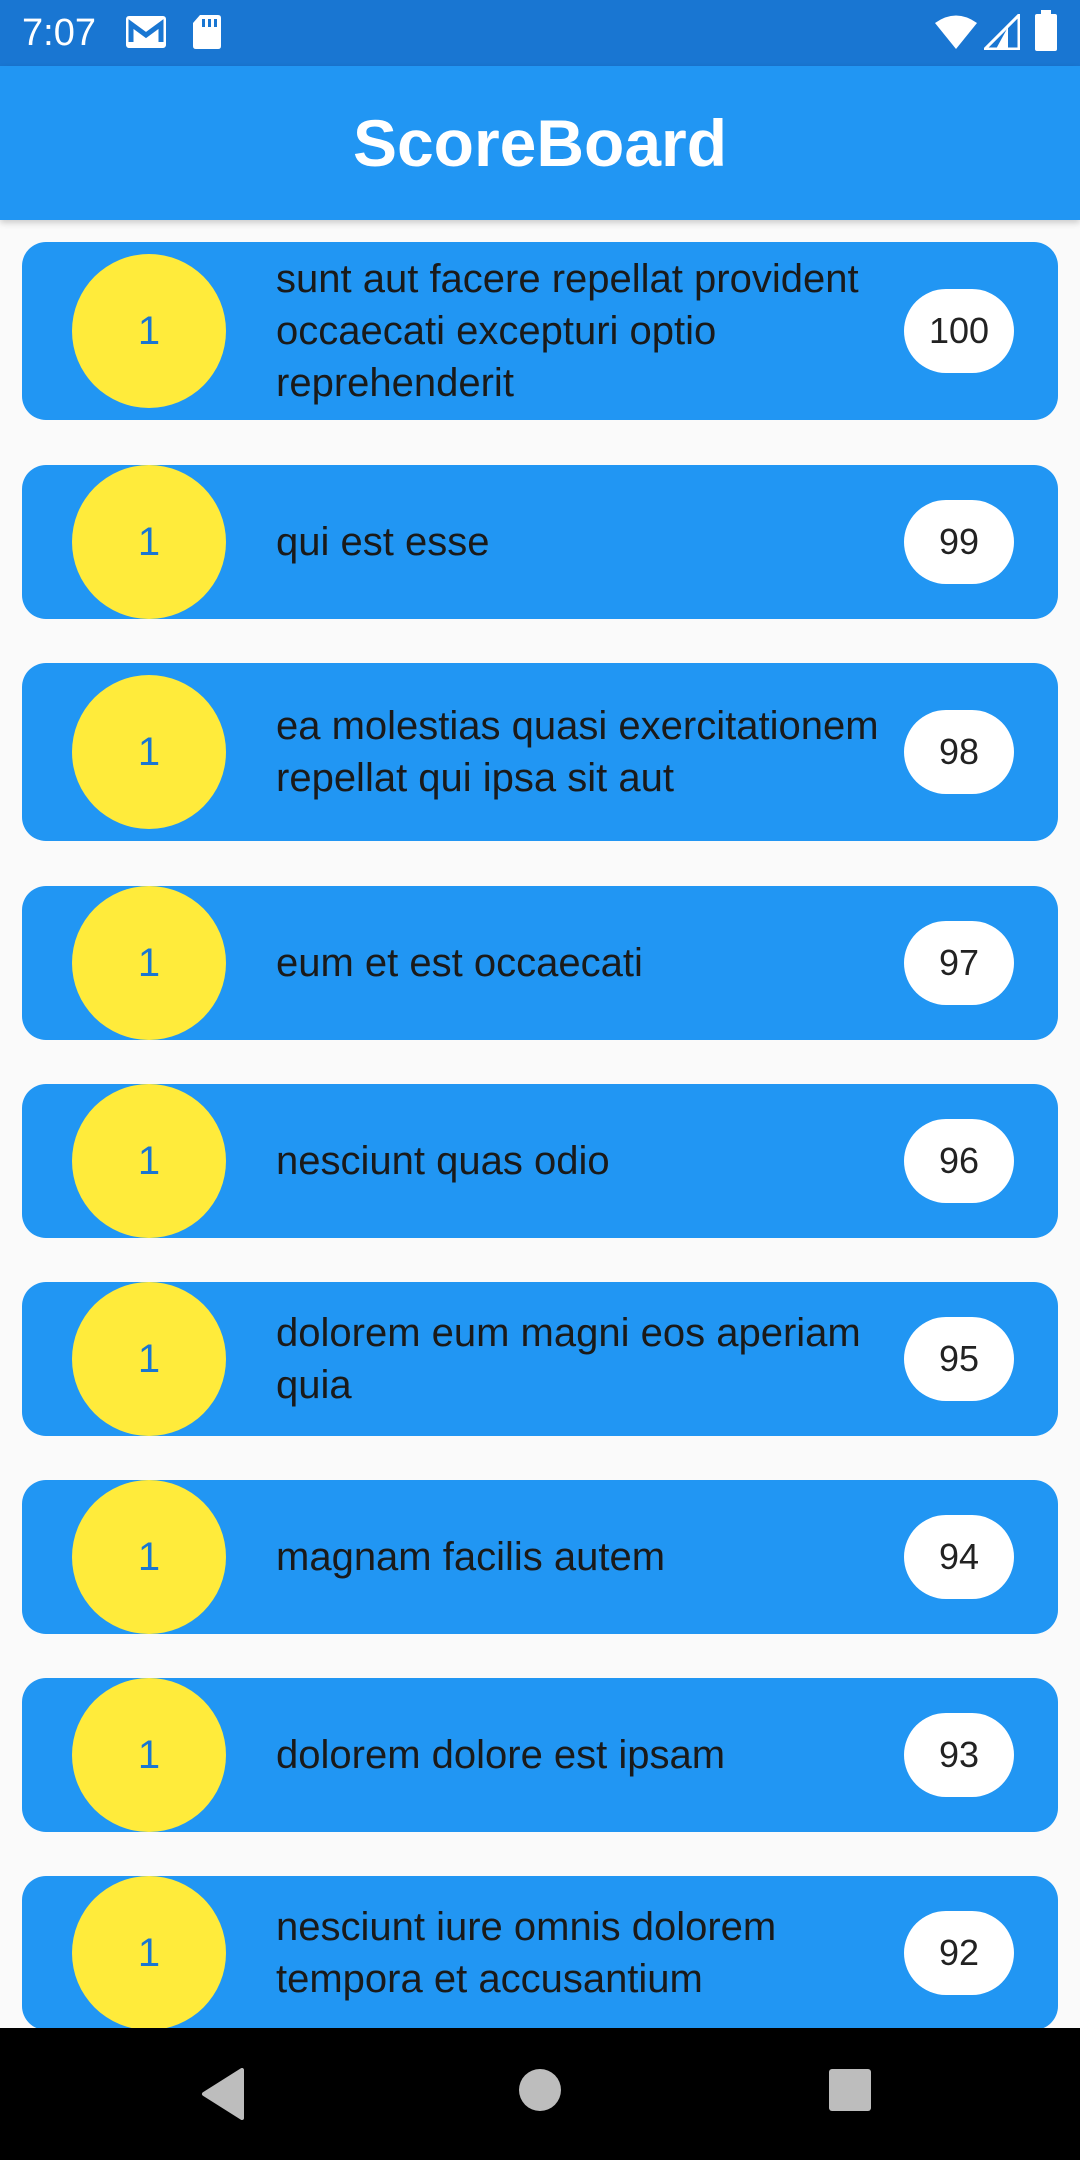  Describe the element at coordinates (59, 33) in the screenshot. I see `status-time: 7:07` at that location.